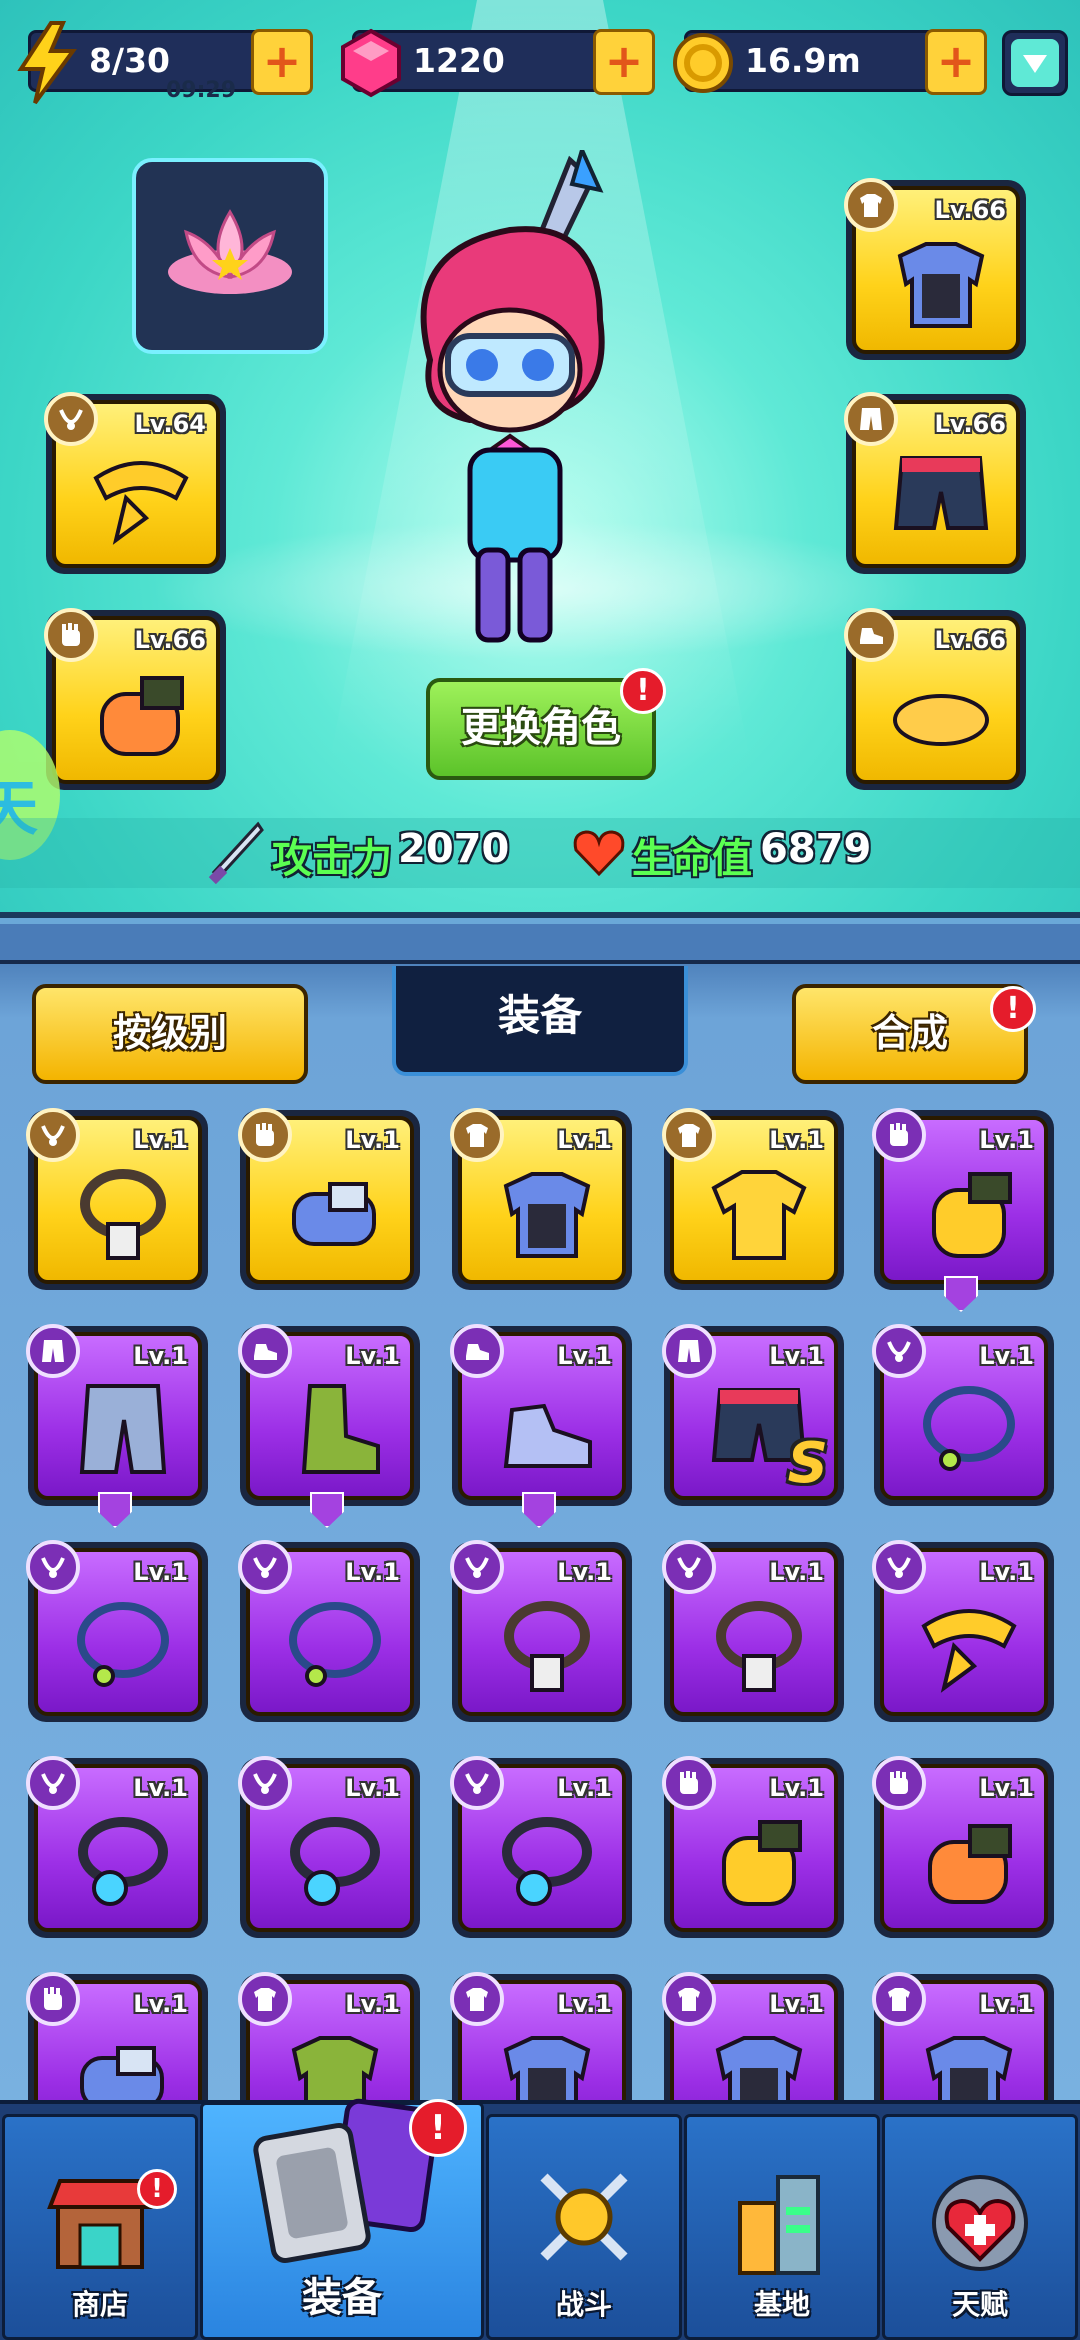 This screenshot has height=2340, width=1080. Describe the element at coordinates (689, 1135) in the screenshot. I see `armor-type-icon` at that location.